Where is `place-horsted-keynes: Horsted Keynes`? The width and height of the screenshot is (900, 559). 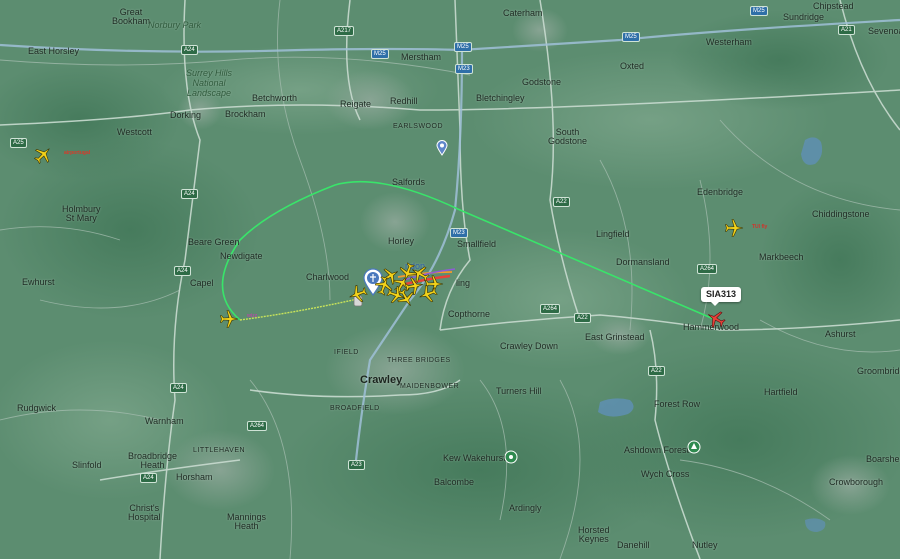 place-horsted-keynes: Horsted Keynes is located at coordinates (594, 534).